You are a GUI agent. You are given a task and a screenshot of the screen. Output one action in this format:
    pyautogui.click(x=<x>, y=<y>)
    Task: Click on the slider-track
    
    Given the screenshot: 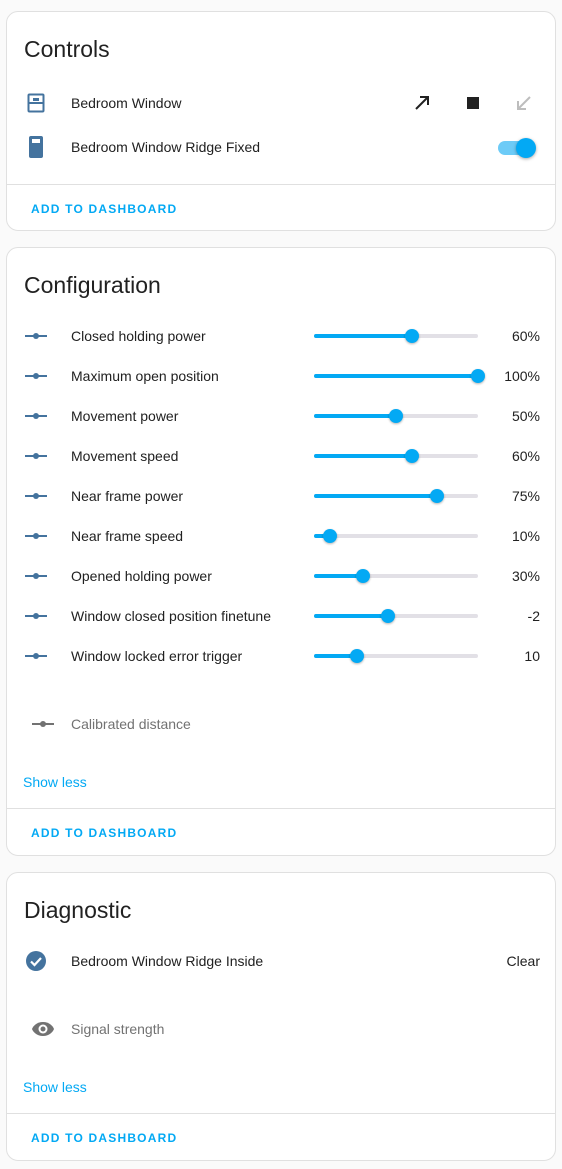 What is the action you would take?
    pyautogui.click(x=396, y=536)
    